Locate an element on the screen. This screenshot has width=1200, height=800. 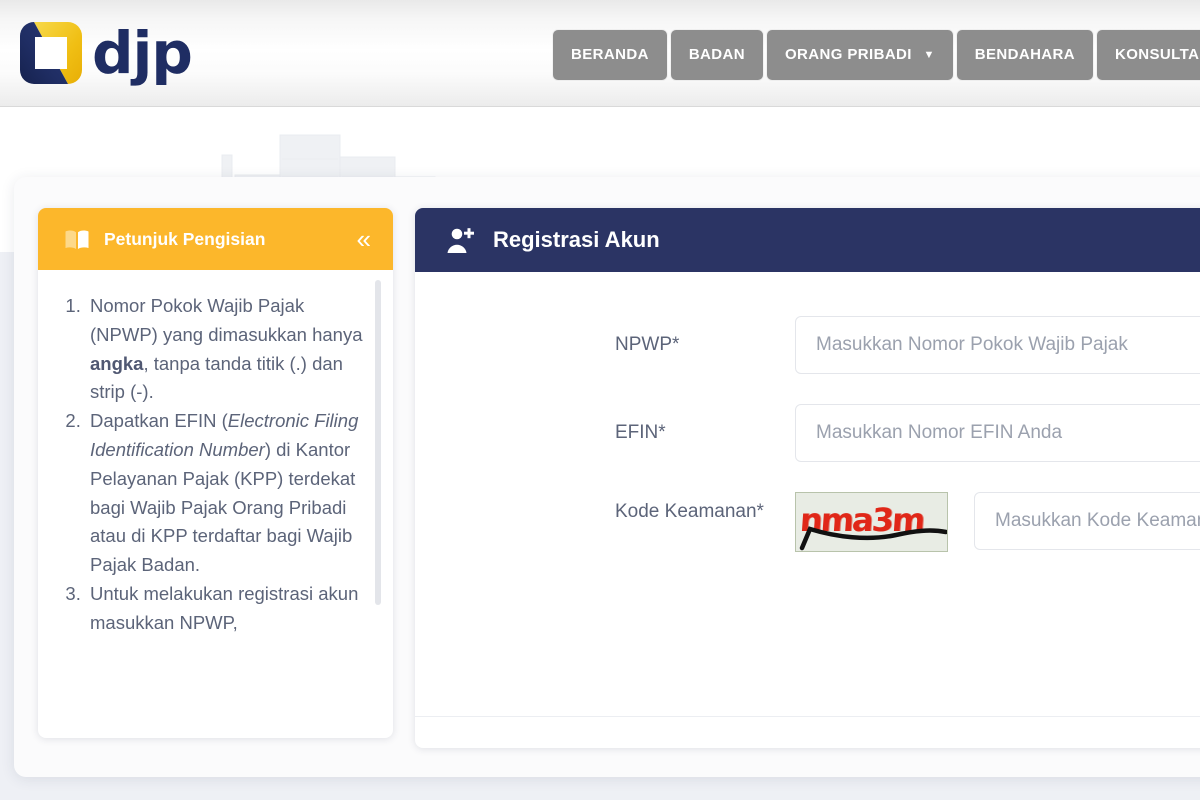
site-logo: djp is located at coordinates (104, 53).